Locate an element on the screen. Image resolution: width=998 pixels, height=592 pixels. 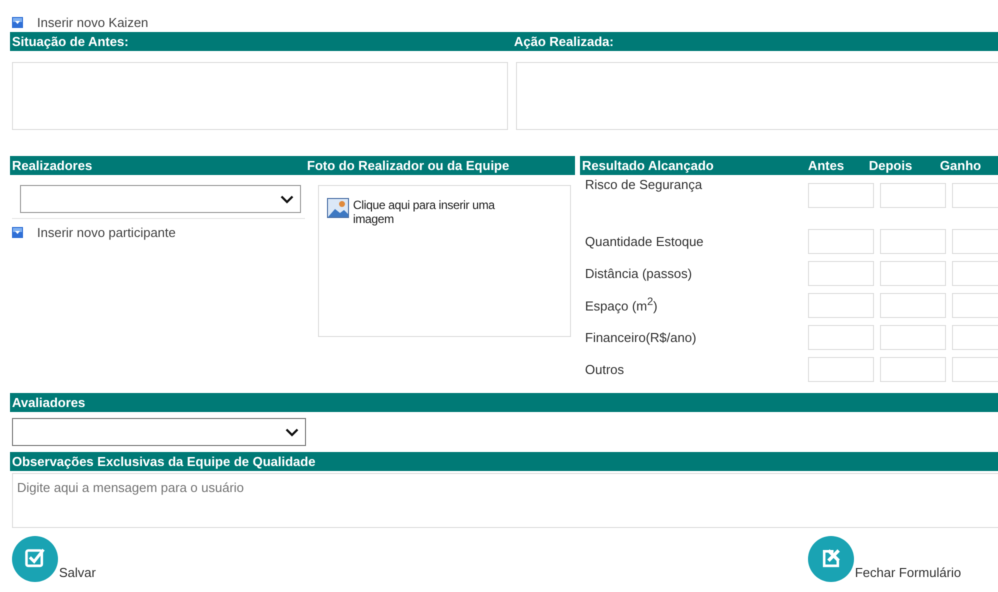
message-field: Digite aqui a mensagem para o usuário is located at coordinates (505, 500).